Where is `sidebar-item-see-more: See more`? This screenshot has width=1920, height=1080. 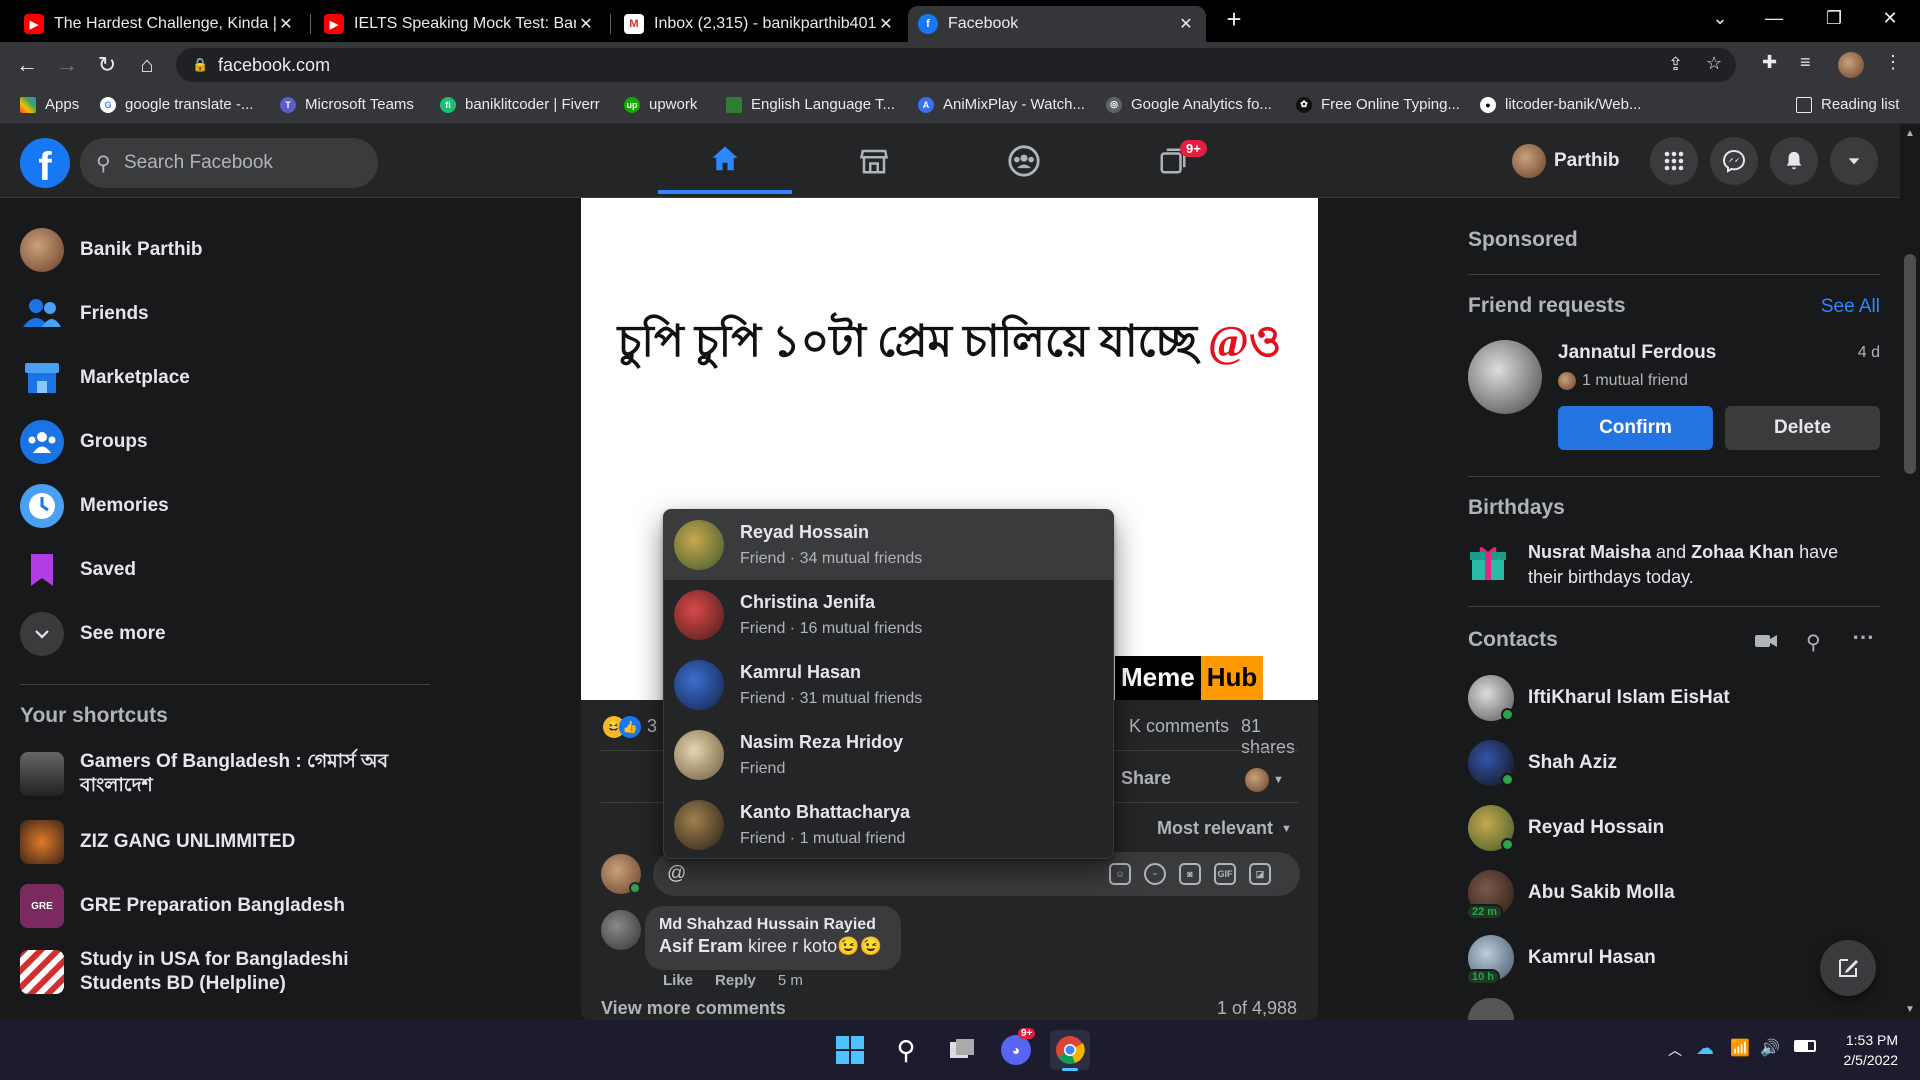 sidebar-item-see-more: See more is located at coordinates (230, 634).